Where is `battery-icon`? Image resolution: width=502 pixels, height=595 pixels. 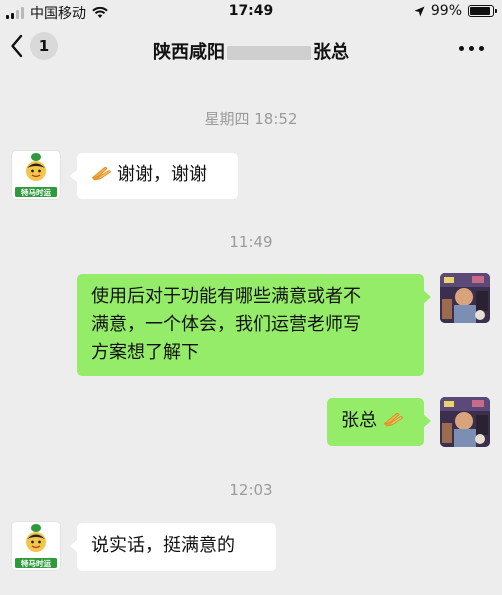
battery-icon is located at coordinates (482, 11).